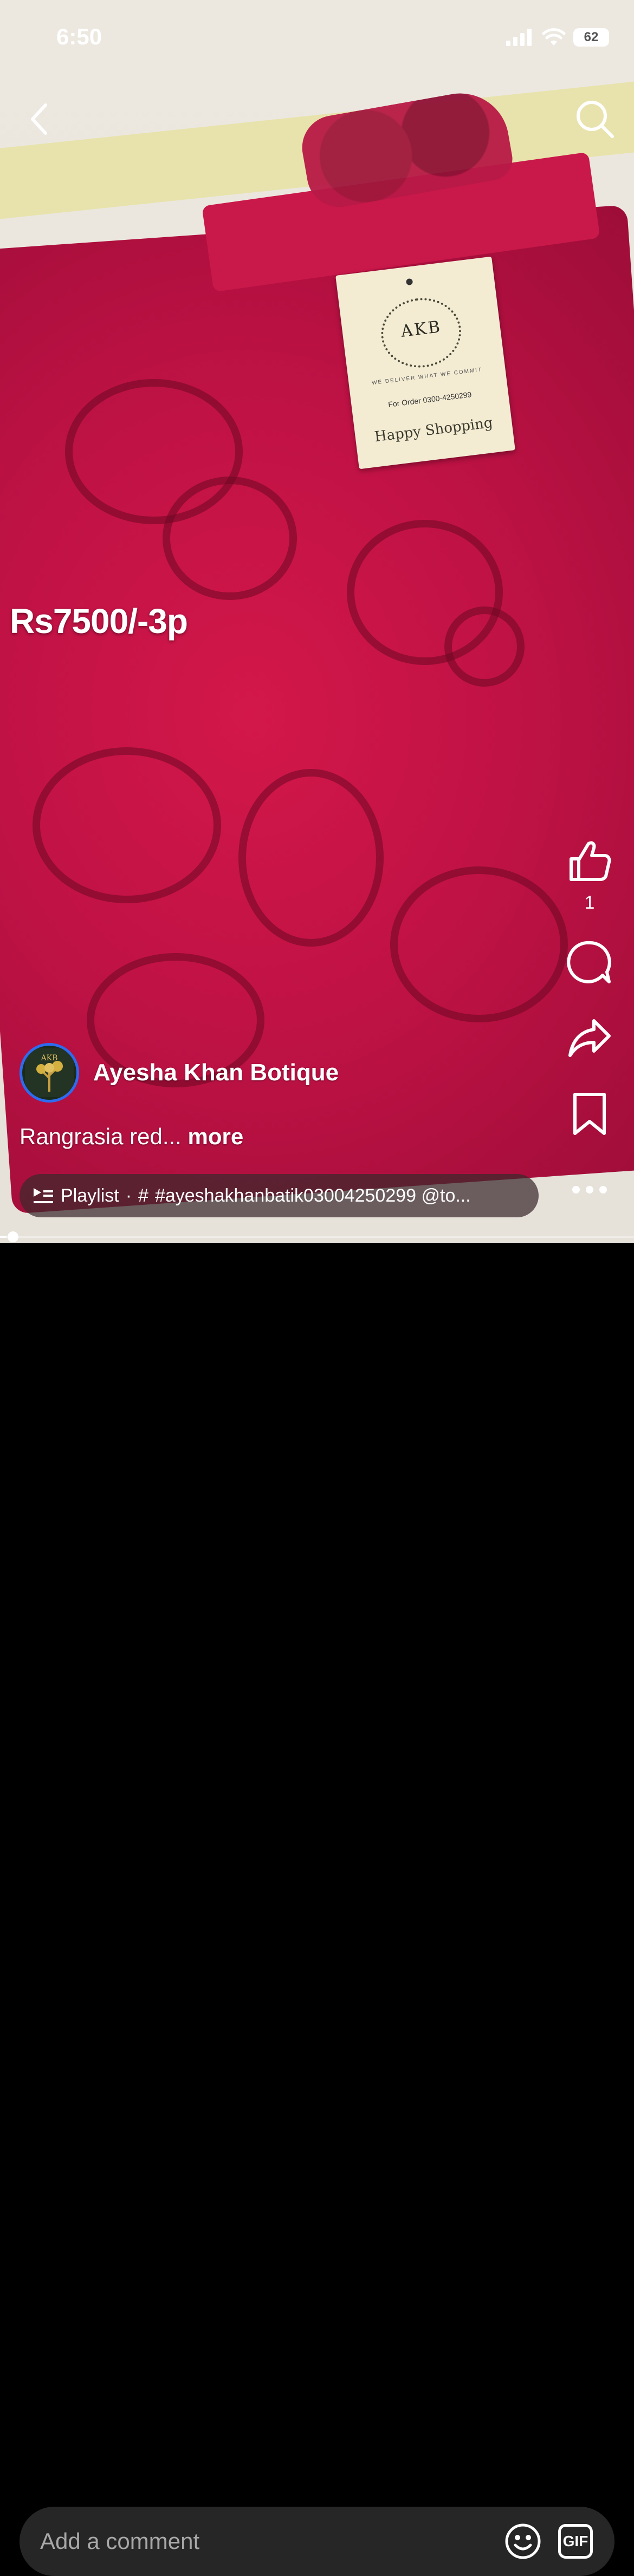 The width and height of the screenshot is (634, 2576). I want to click on share-icon, so click(589, 1038).